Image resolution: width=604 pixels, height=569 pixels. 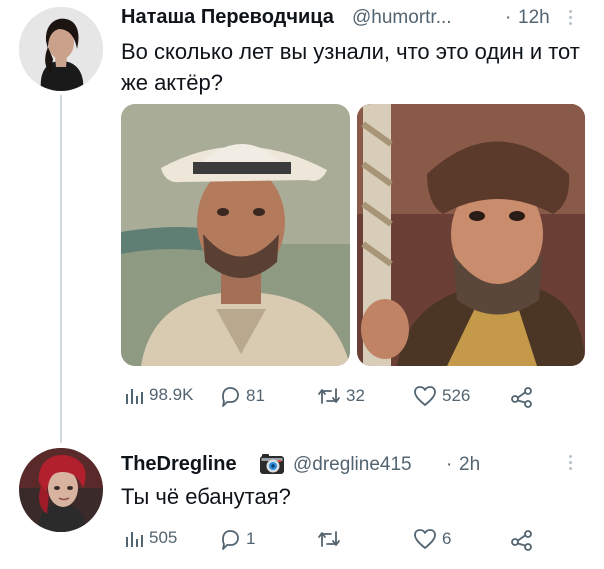 What do you see at coordinates (251, 538) in the screenshot?
I see `reply-count: 1` at bounding box center [251, 538].